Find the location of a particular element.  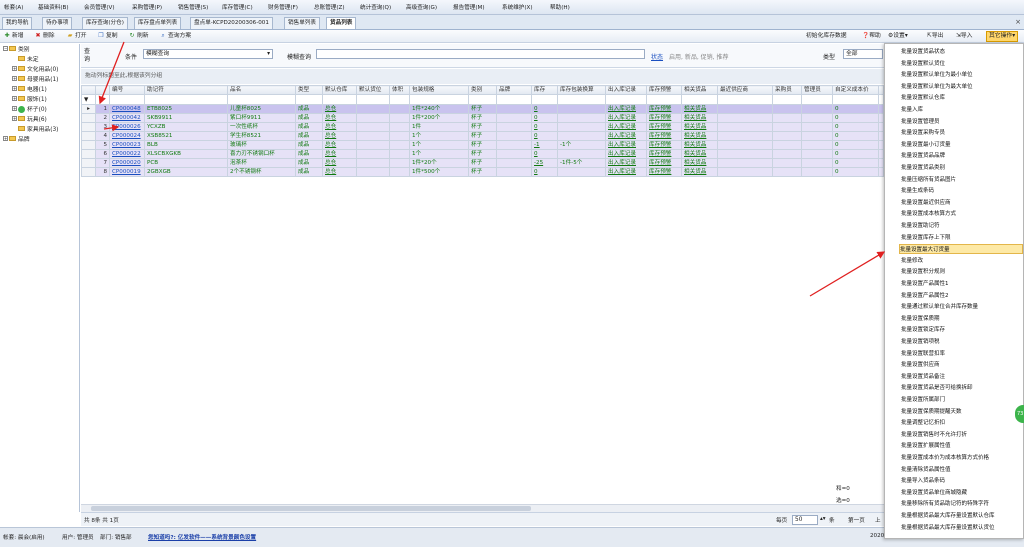

horizontal-scrollbar is located at coordinates (482, 508).